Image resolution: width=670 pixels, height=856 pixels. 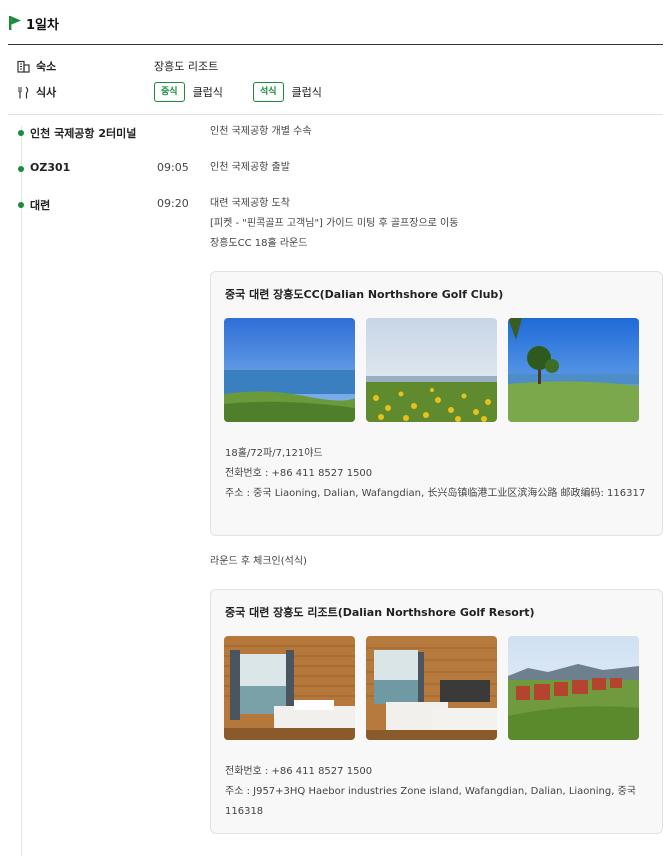 I want to click on header-divider, so click(x=335, y=44).